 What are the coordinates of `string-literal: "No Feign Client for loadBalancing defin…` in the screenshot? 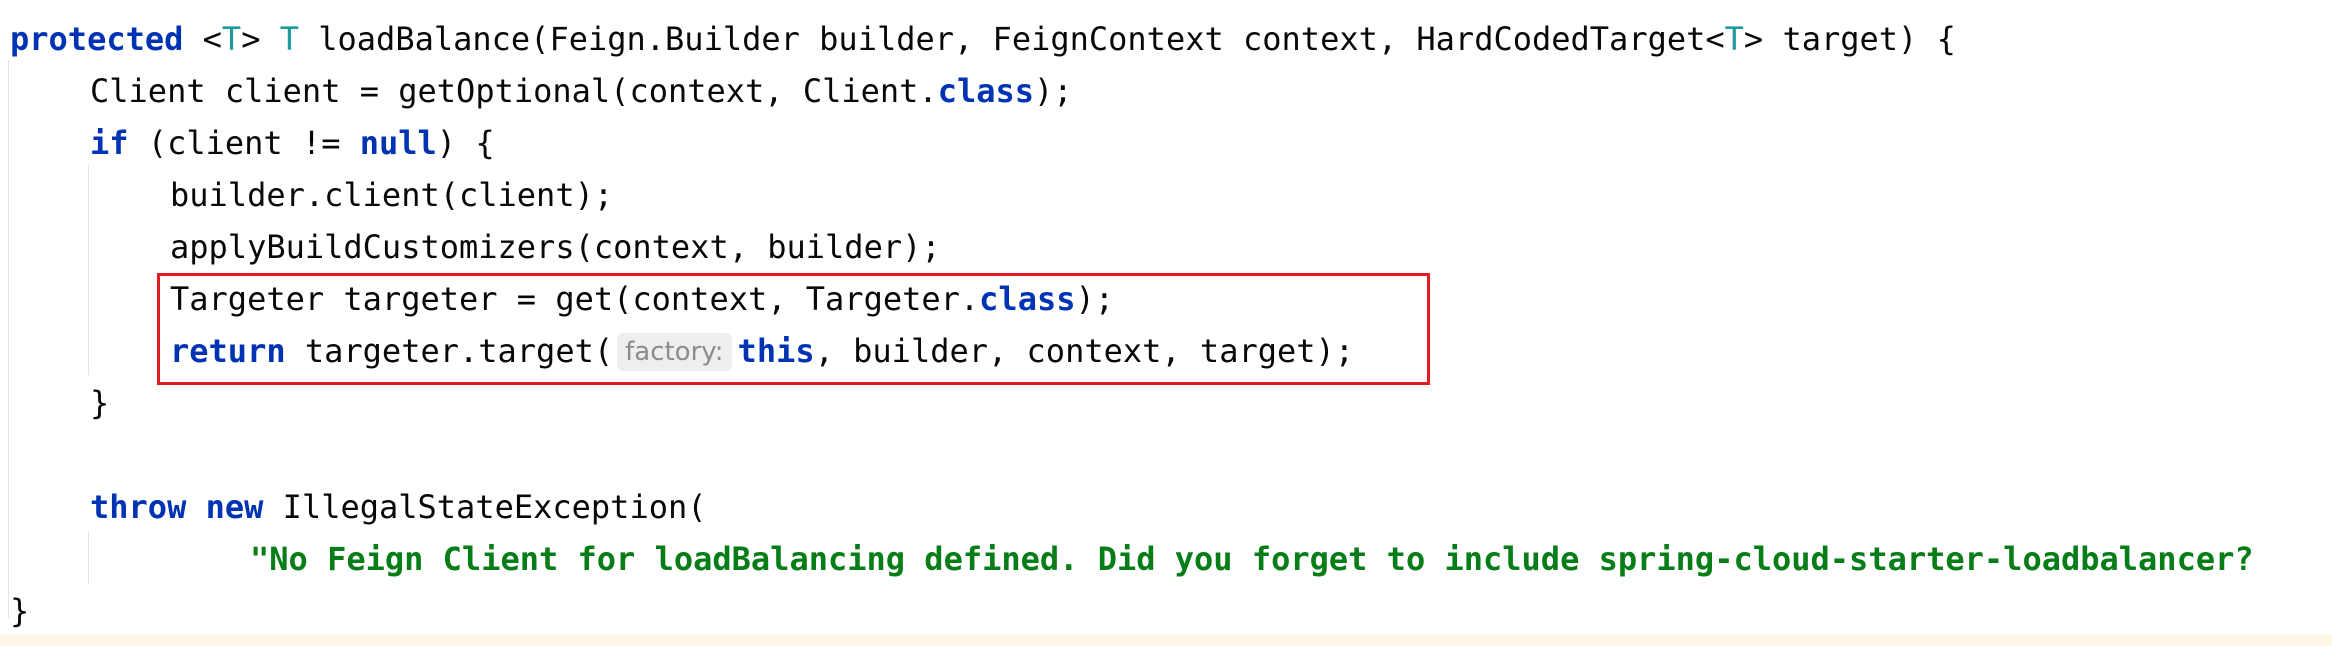 It's located at (1252, 559).